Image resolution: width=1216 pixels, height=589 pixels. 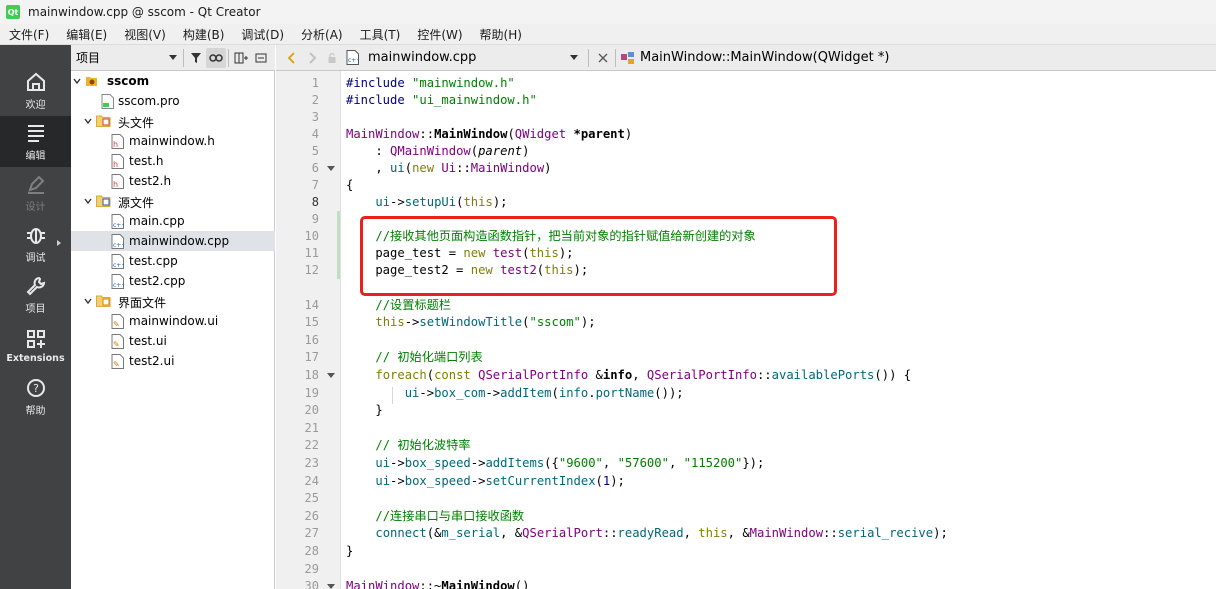 What do you see at coordinates (35, 396) in the screenshot?
I see `mode-button: ? 帮助` at bounding box center [35, 396].